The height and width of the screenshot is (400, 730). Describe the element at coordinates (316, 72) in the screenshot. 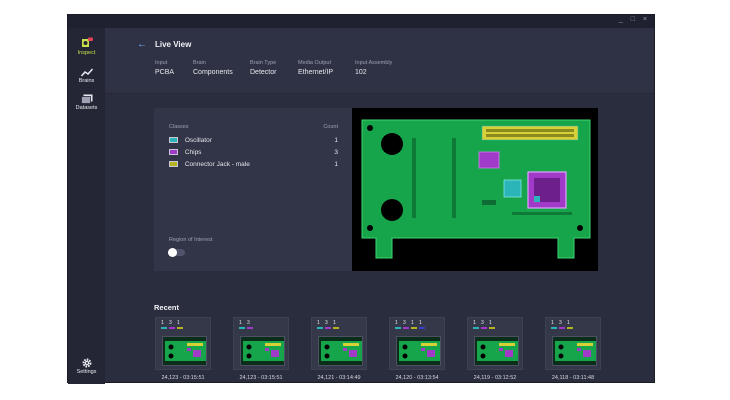

I see `meta-value: Ethernet/IP` at that location.